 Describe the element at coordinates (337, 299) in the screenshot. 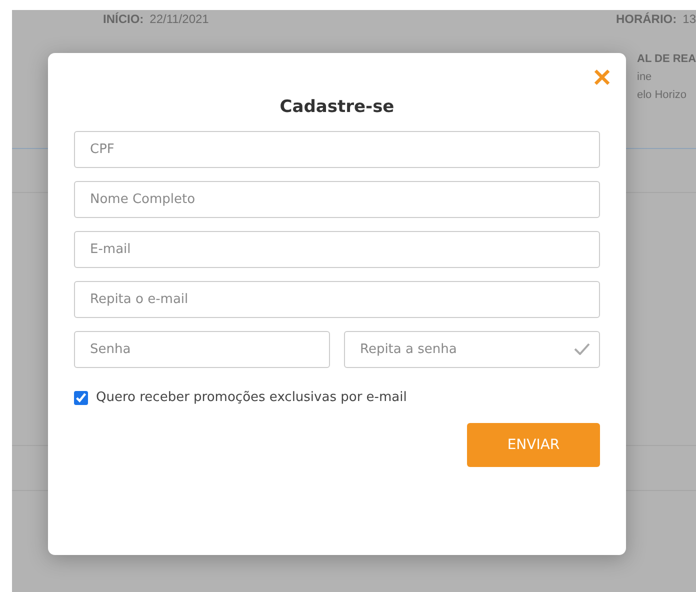

I see `input-field: Repita o e-mail` at that location.